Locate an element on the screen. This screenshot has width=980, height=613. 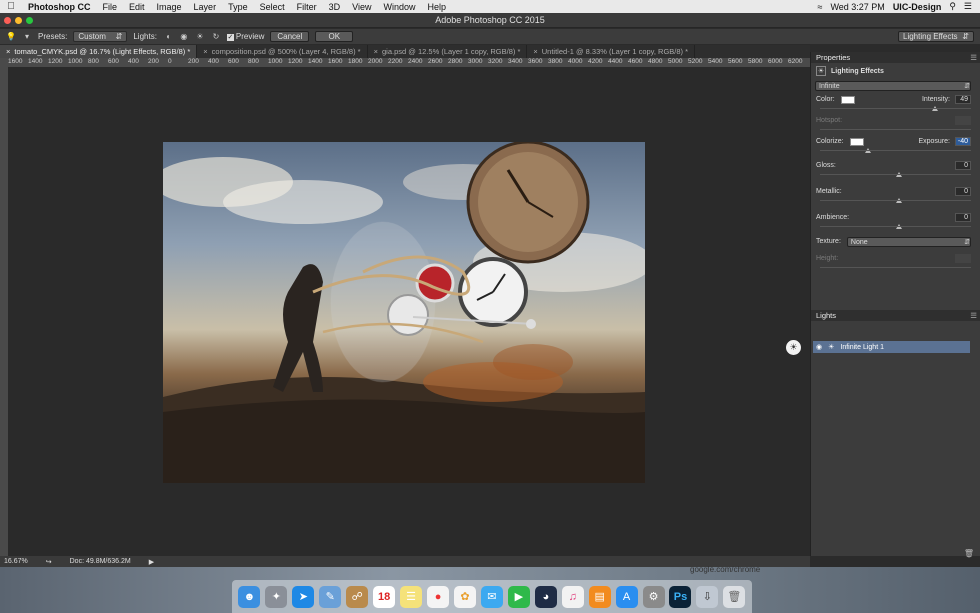
ambience-slider-thumb is located at coordinates (898, 226).